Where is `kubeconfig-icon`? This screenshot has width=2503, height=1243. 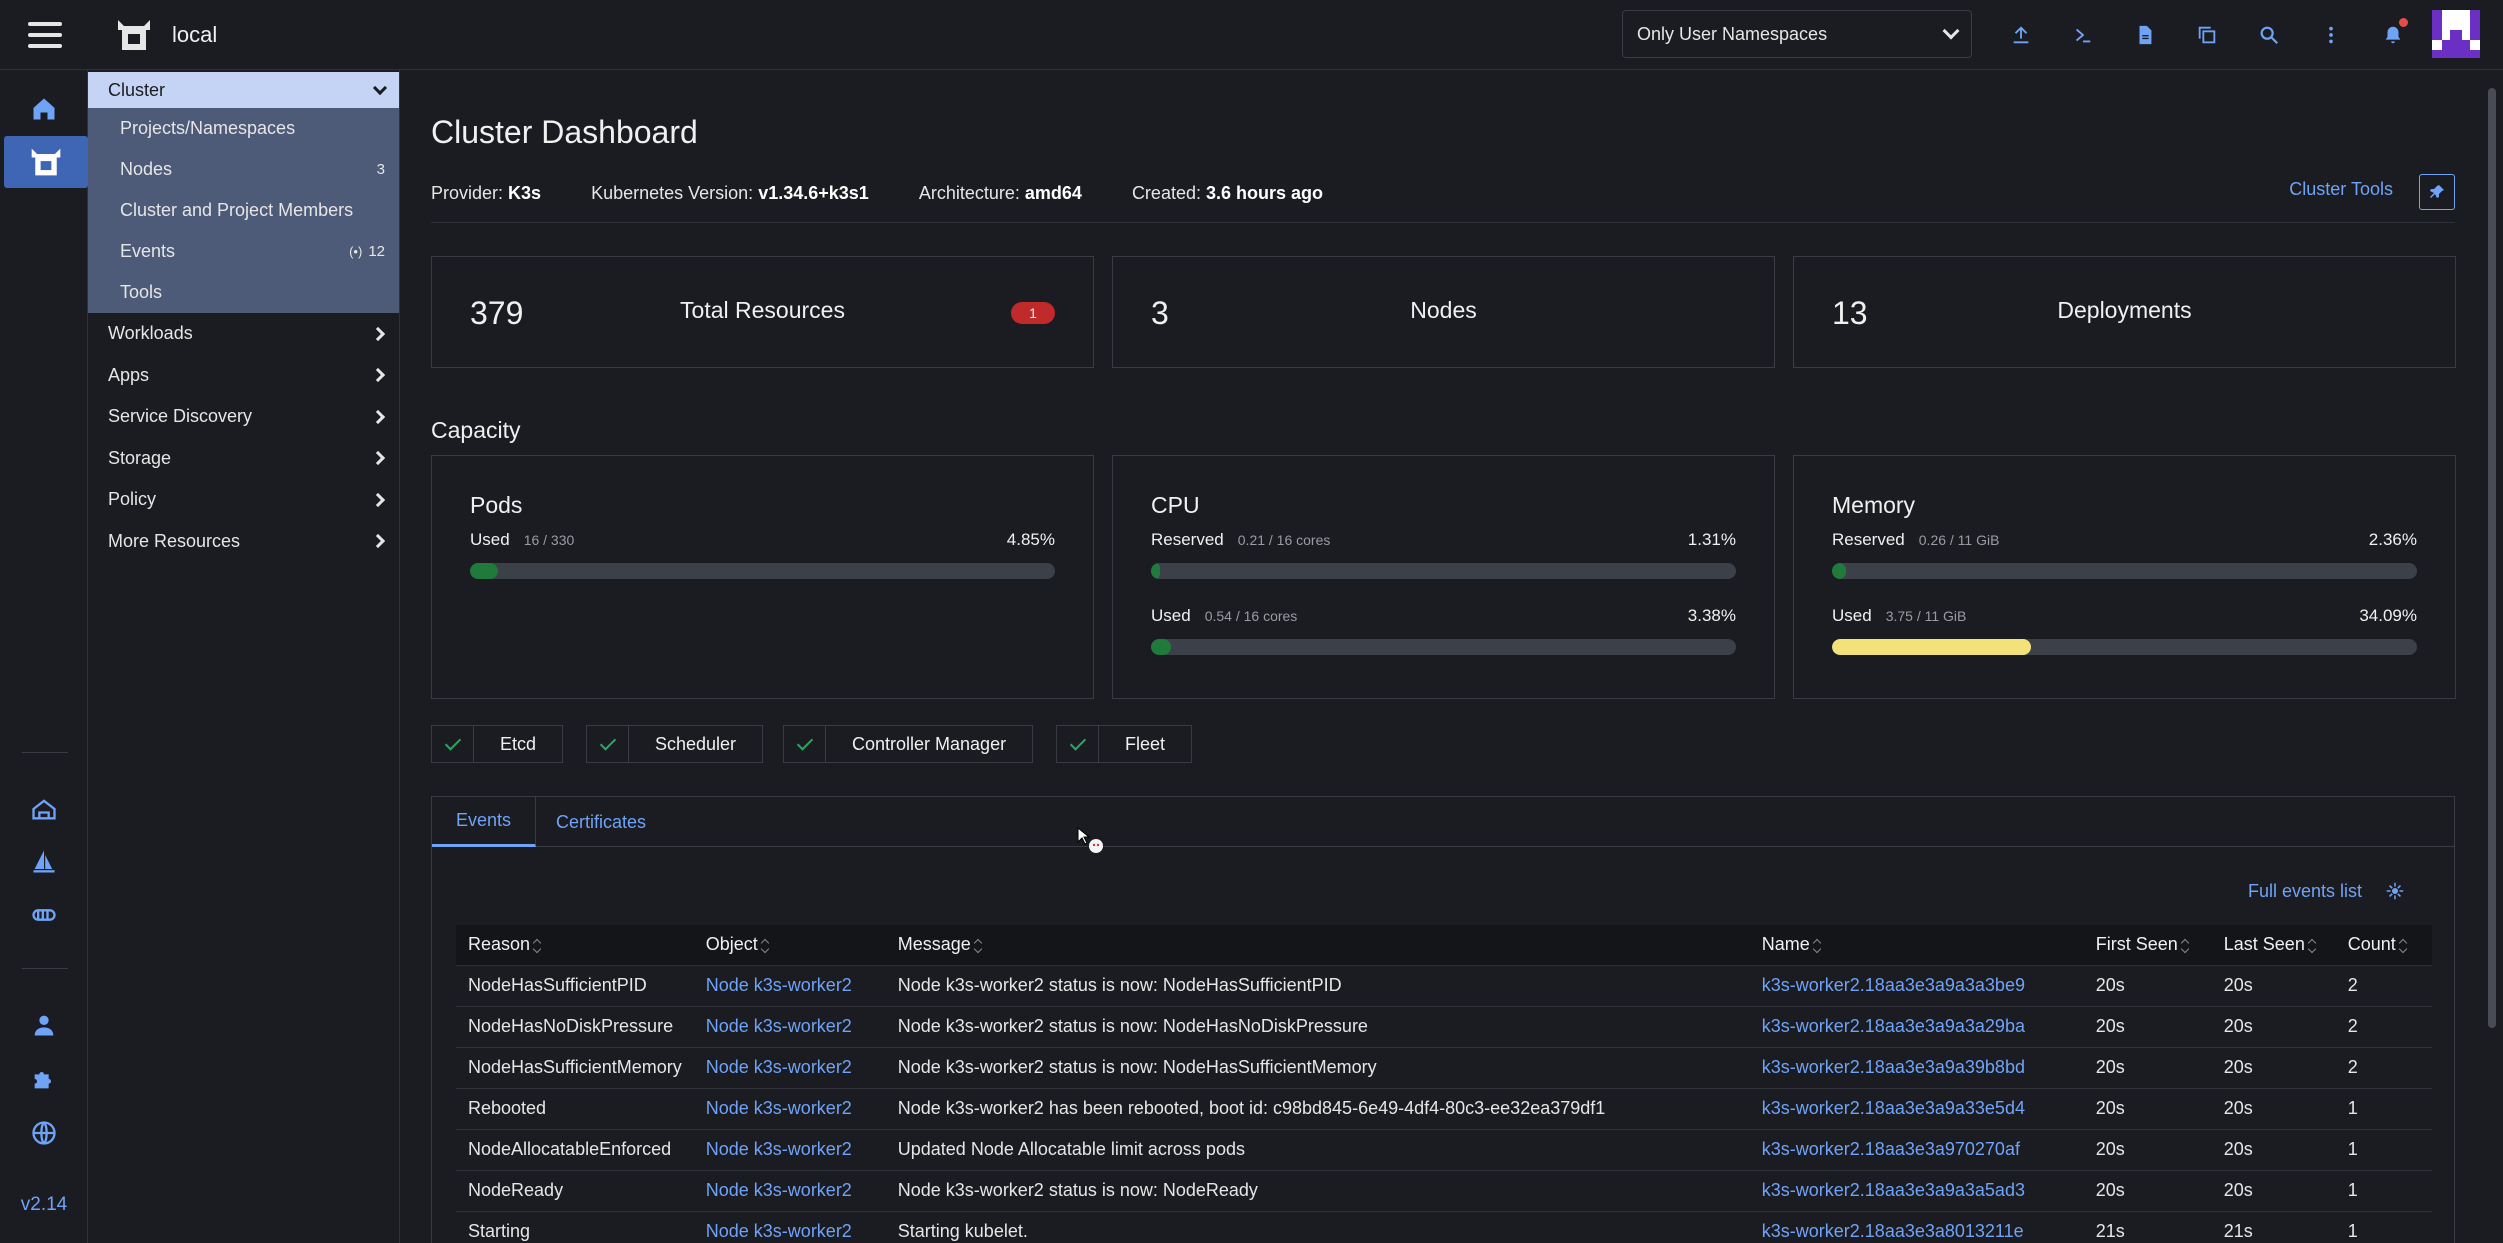
kubeconfig-icon is located at coordinates (2145, 35).